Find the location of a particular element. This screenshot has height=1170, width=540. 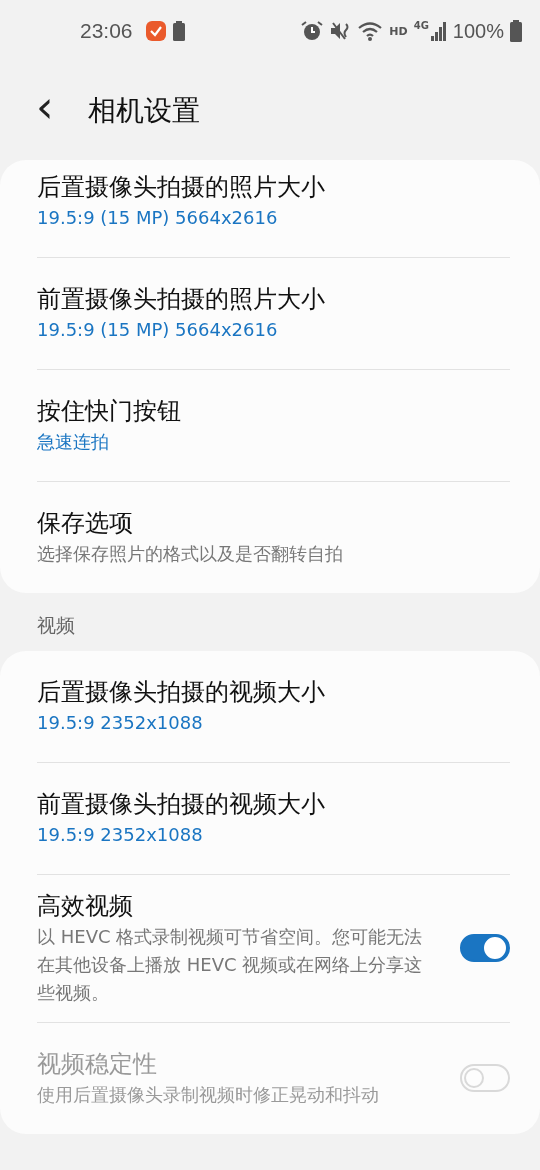

check-app-icon is located at coordinates (155, 31).